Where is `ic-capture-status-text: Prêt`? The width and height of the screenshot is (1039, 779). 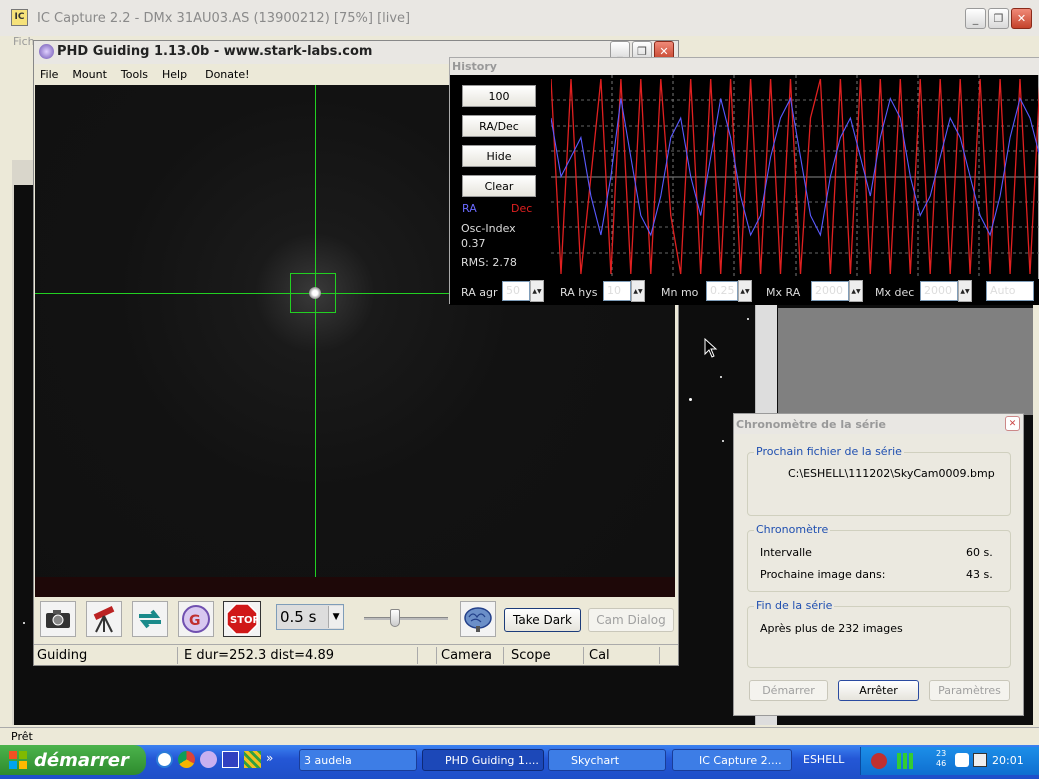 ic-capture-status-text: Prêt is located at coordinates (22, 736).